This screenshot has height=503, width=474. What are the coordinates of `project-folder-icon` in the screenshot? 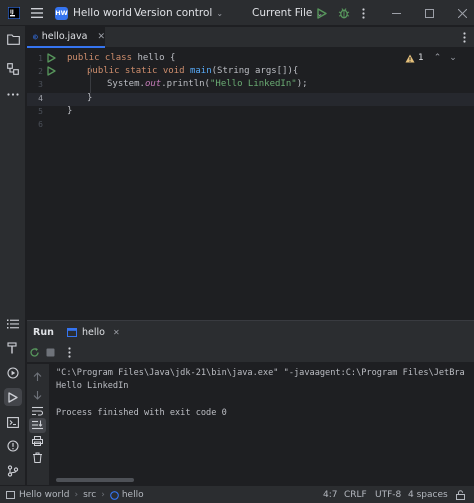 It's located at (10, 495).